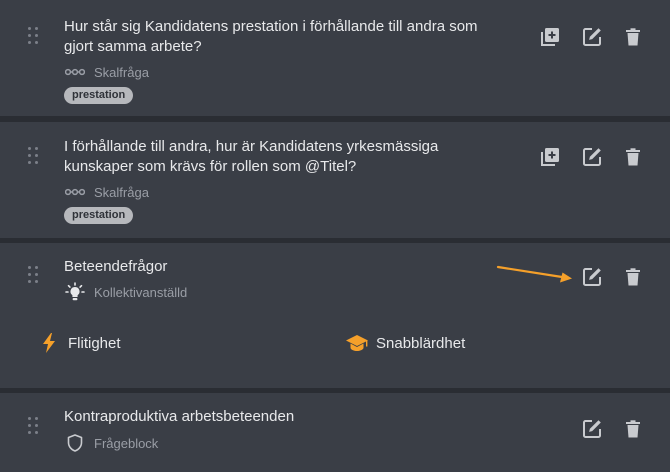 The height and width of the screenshot is (472, 670). I want to click on competence-item: Snabblärdhet, so click(405, 343).